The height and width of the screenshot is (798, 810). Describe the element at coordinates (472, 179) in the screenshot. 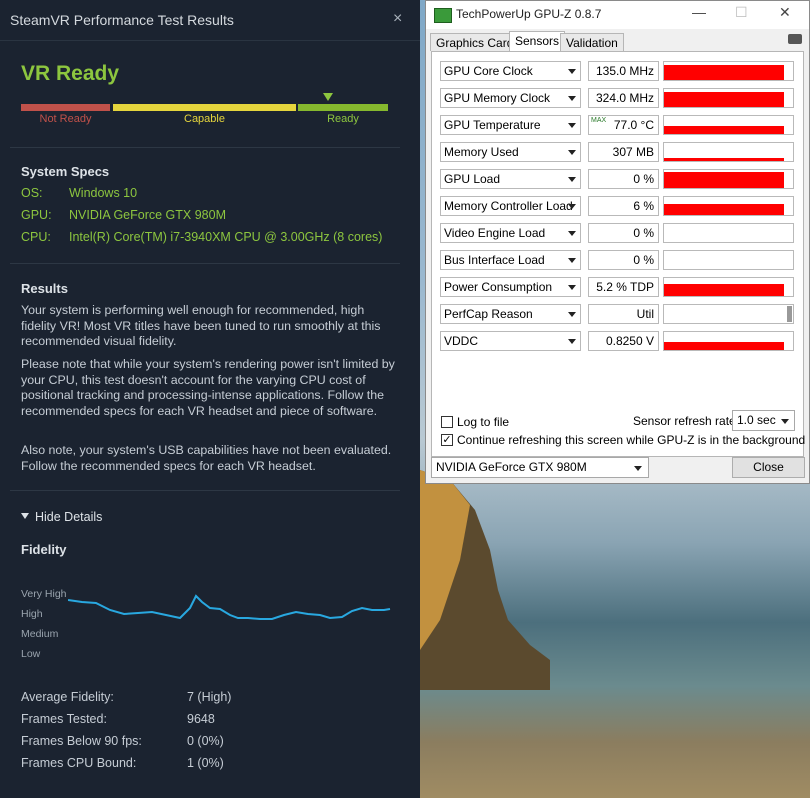

I see `sensor-name: GPU Load` at that location.